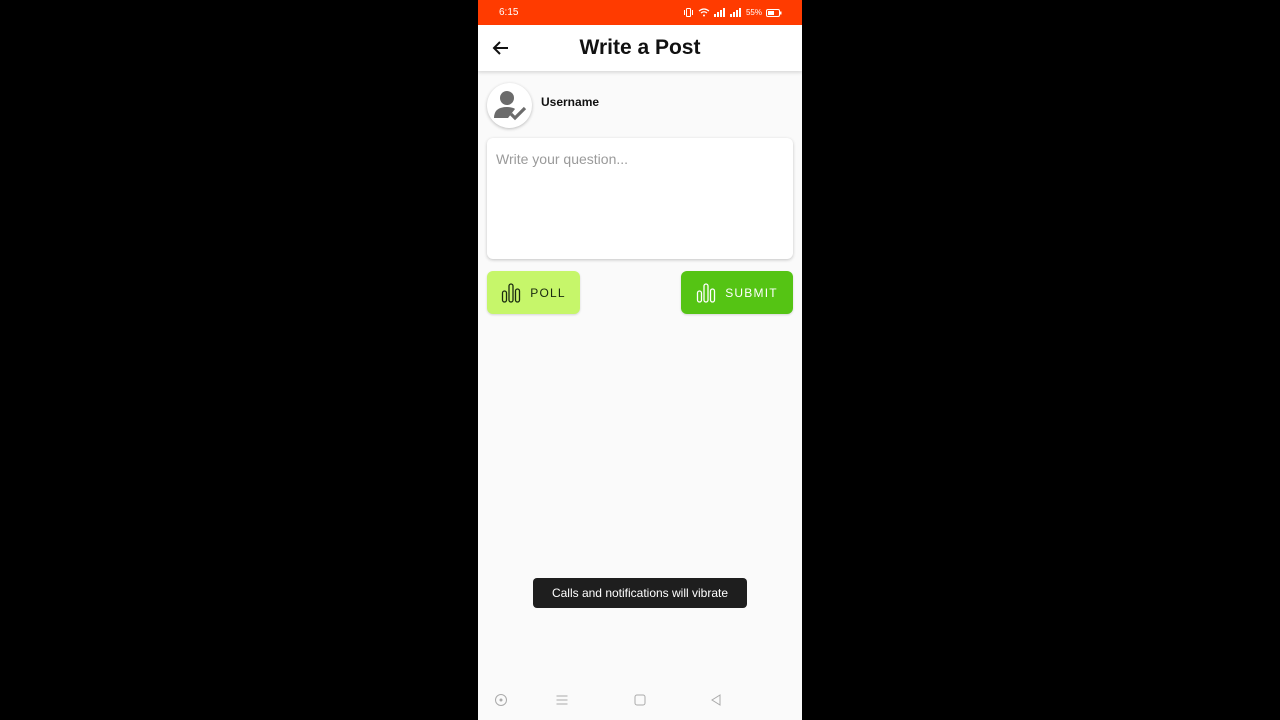  I want to click on nav-back-button, so click(716, 700).